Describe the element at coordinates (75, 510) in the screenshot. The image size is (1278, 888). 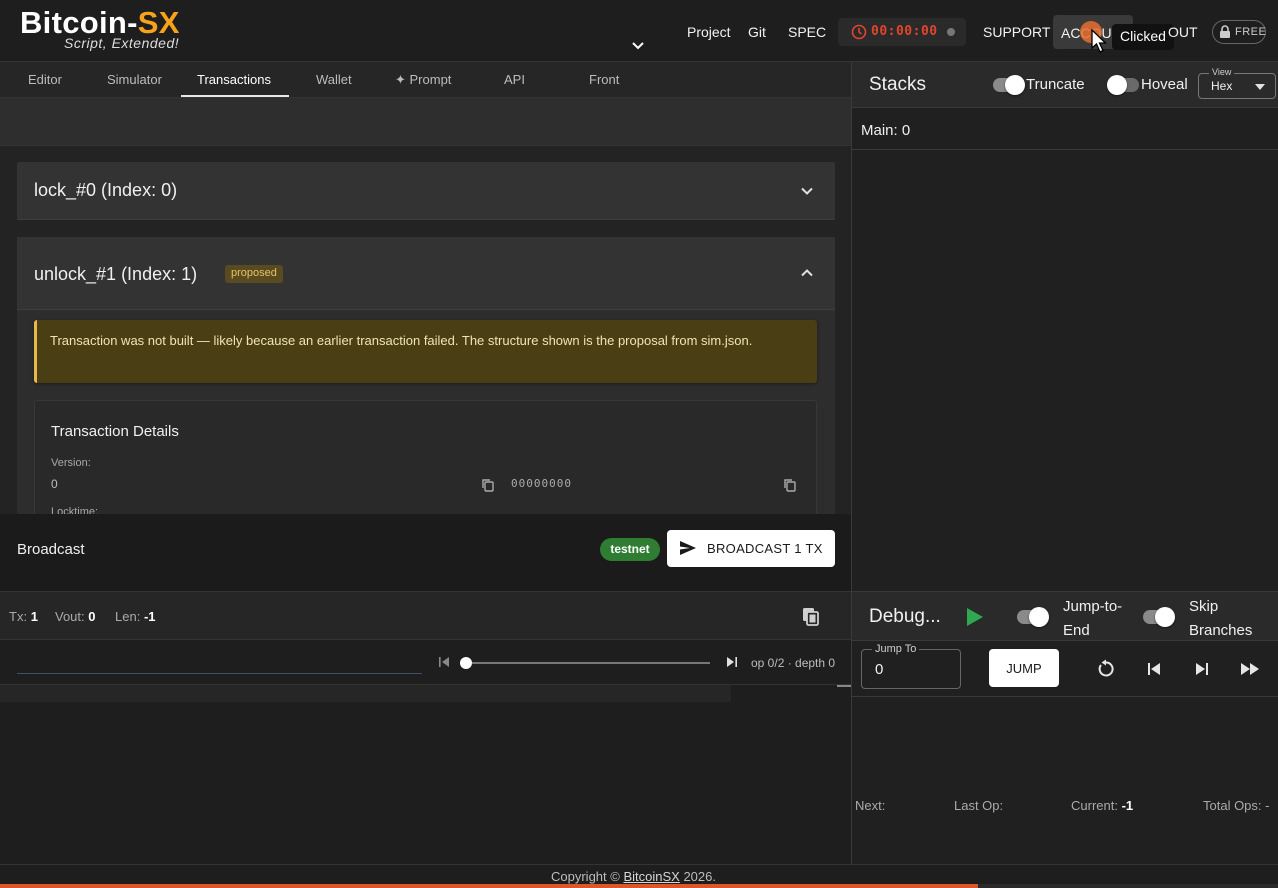
I see `locktime-label: Locktime:` at that location.